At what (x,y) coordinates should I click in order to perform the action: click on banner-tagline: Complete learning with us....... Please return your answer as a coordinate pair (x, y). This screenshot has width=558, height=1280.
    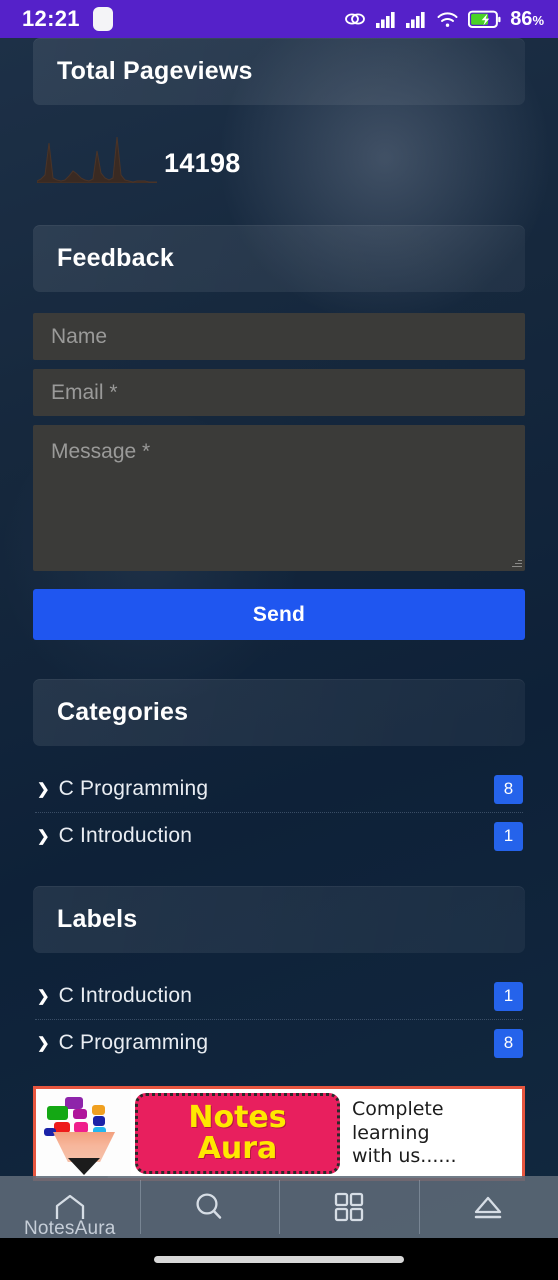
    Looking at the image, I should click on (431, 1133).